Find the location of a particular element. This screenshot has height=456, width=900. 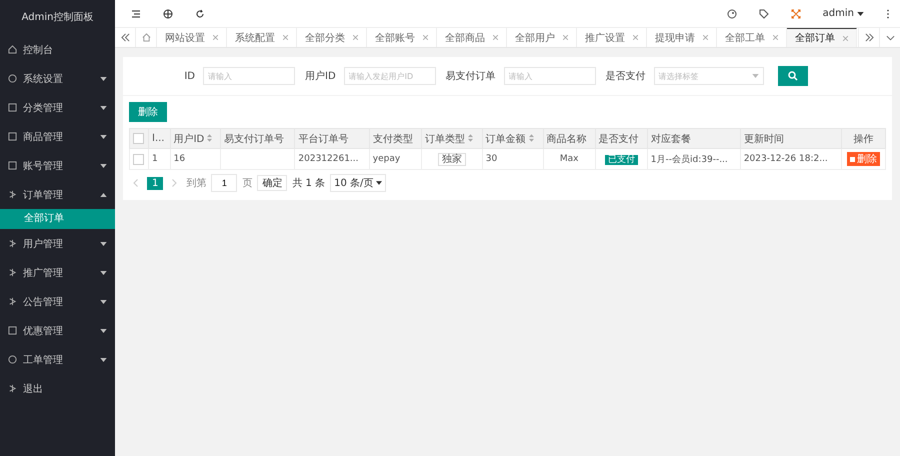

user-menu: admin is located at coordinates (843, 13).